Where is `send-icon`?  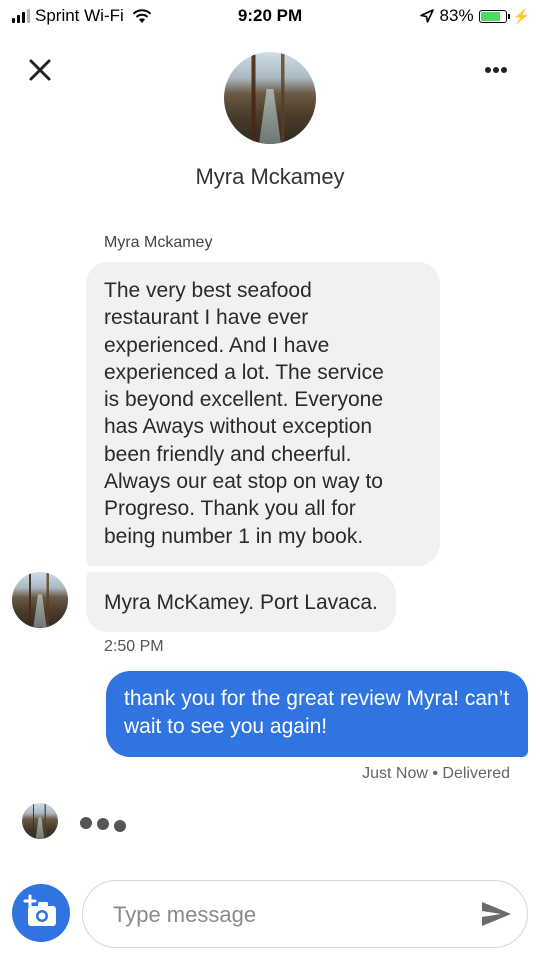 send-icon is located at coordinates (496, 914).